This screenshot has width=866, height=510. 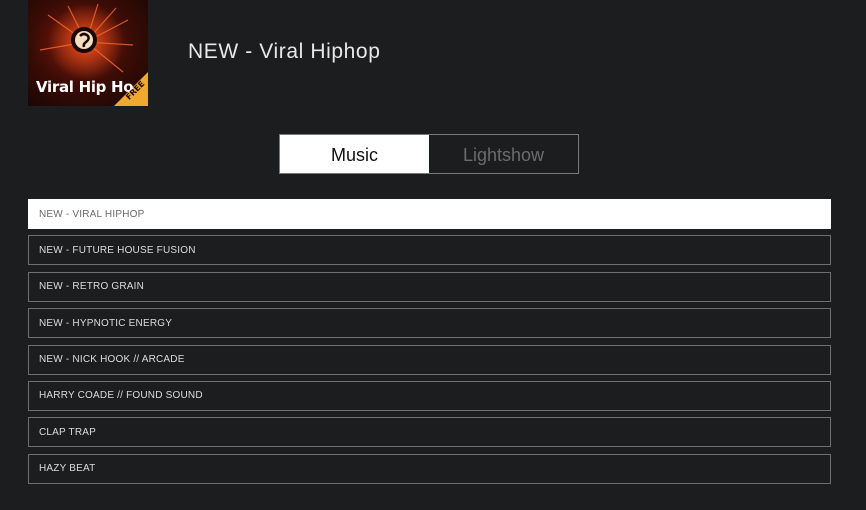 What do you see at coordinates (429, 468) in the screenshot?
I see `track-item-hazy-beat: HAZY BEAT` at bounding box center [429, 468].